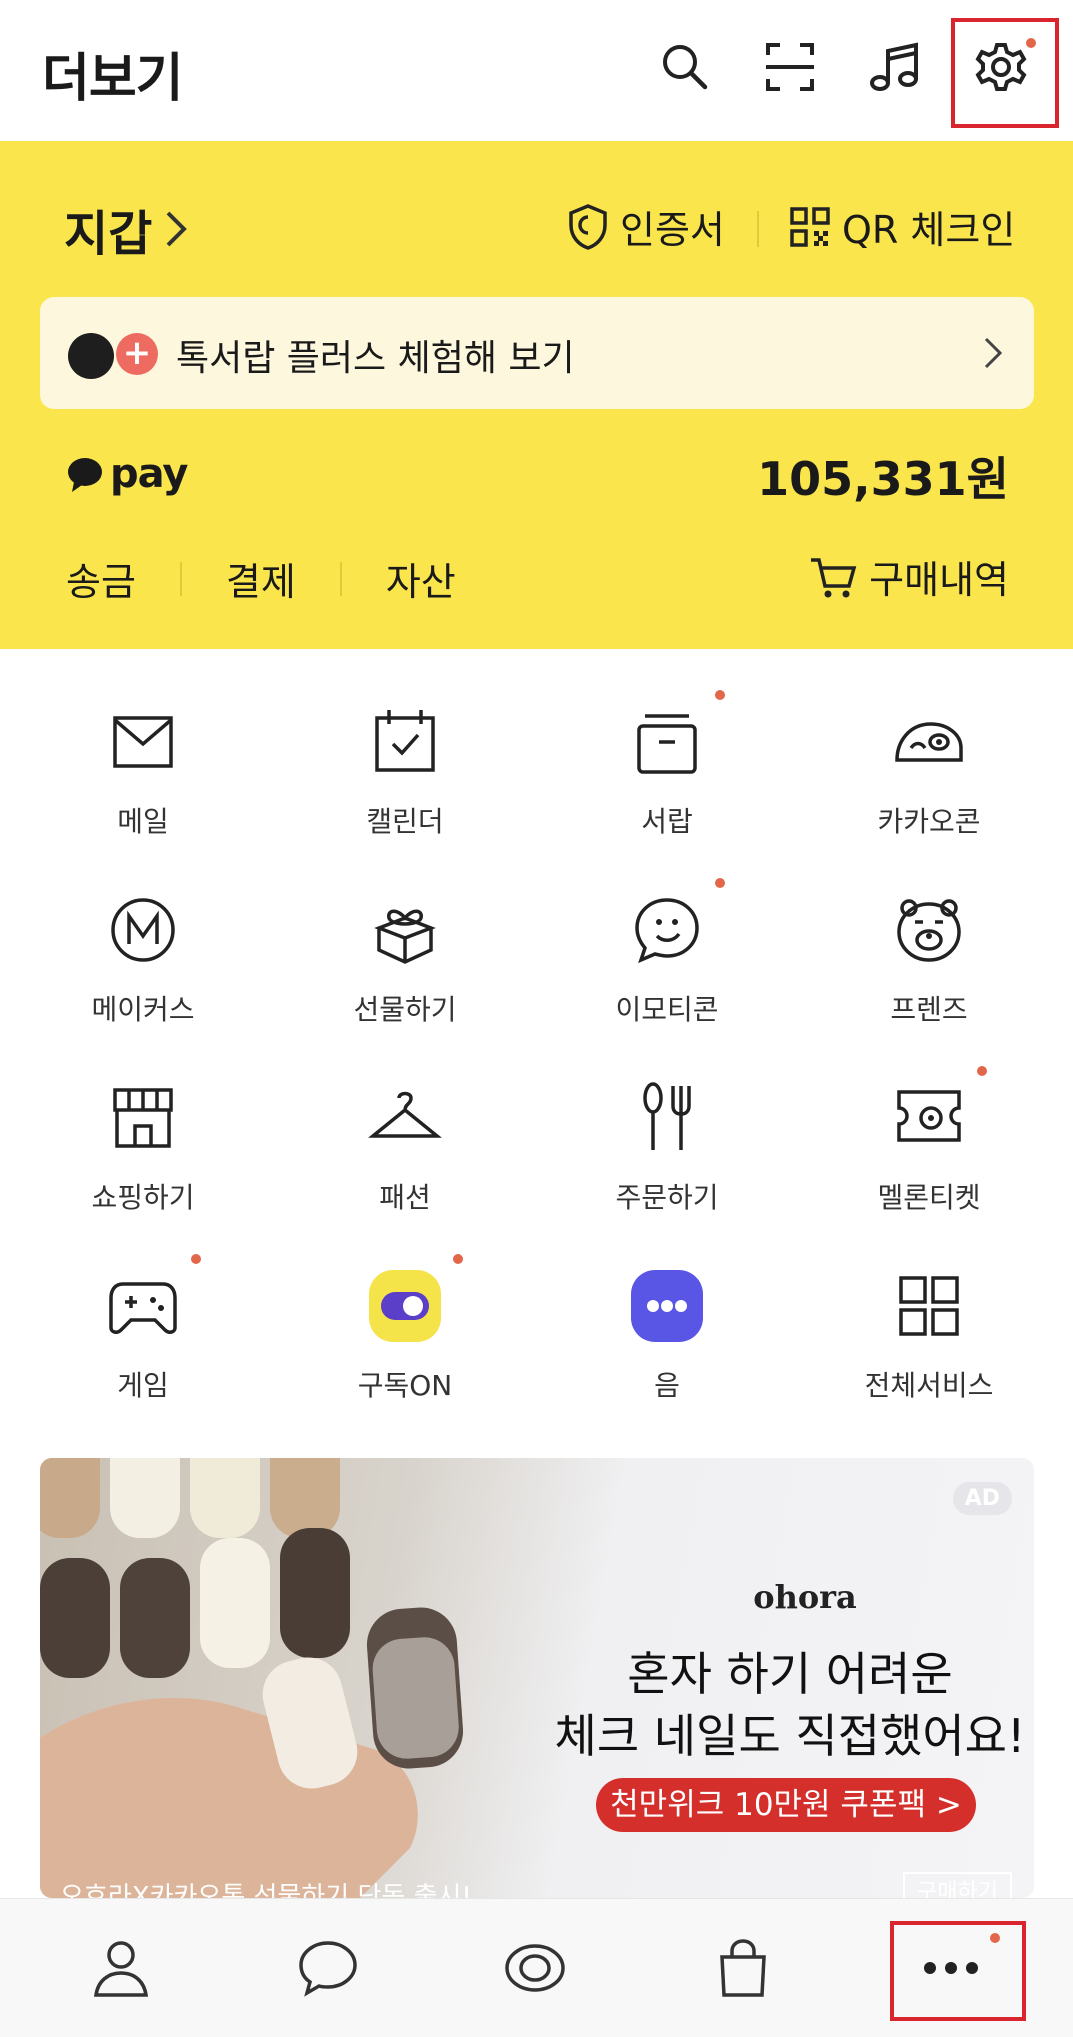 The height and width of the screenshot is (2037, 1073). What do you see at coordinates (149, 474) in the screenshot?
I see `pay-label: pay` at bounding box center [149, 474].